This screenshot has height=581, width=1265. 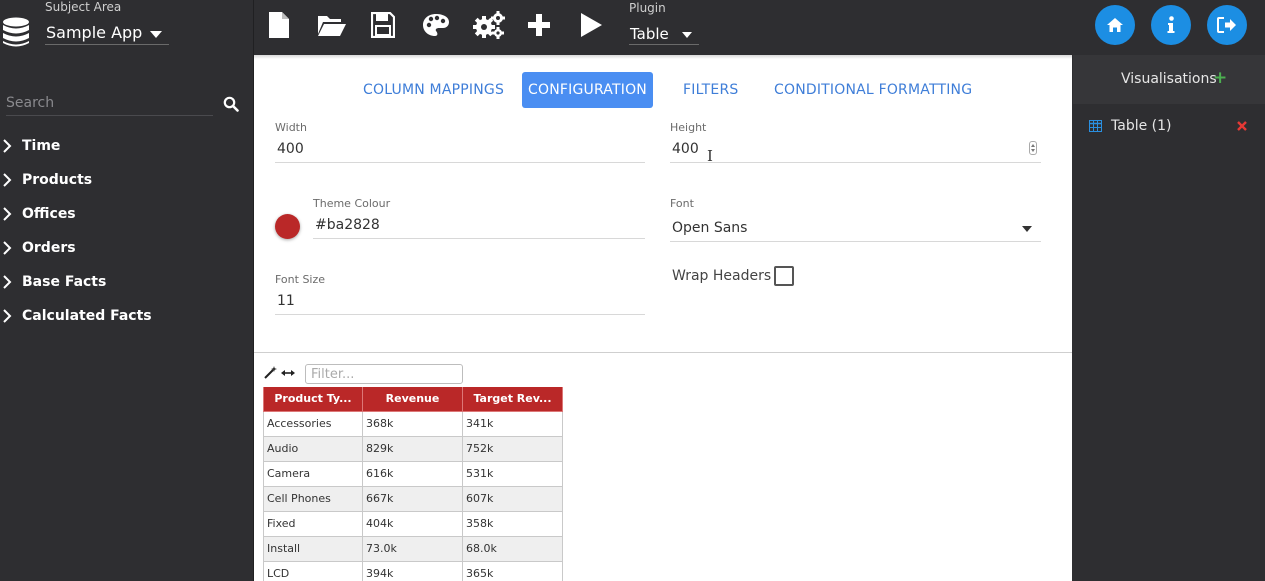 I want to click on table-cell: Audio, so click(x=313, y=449).